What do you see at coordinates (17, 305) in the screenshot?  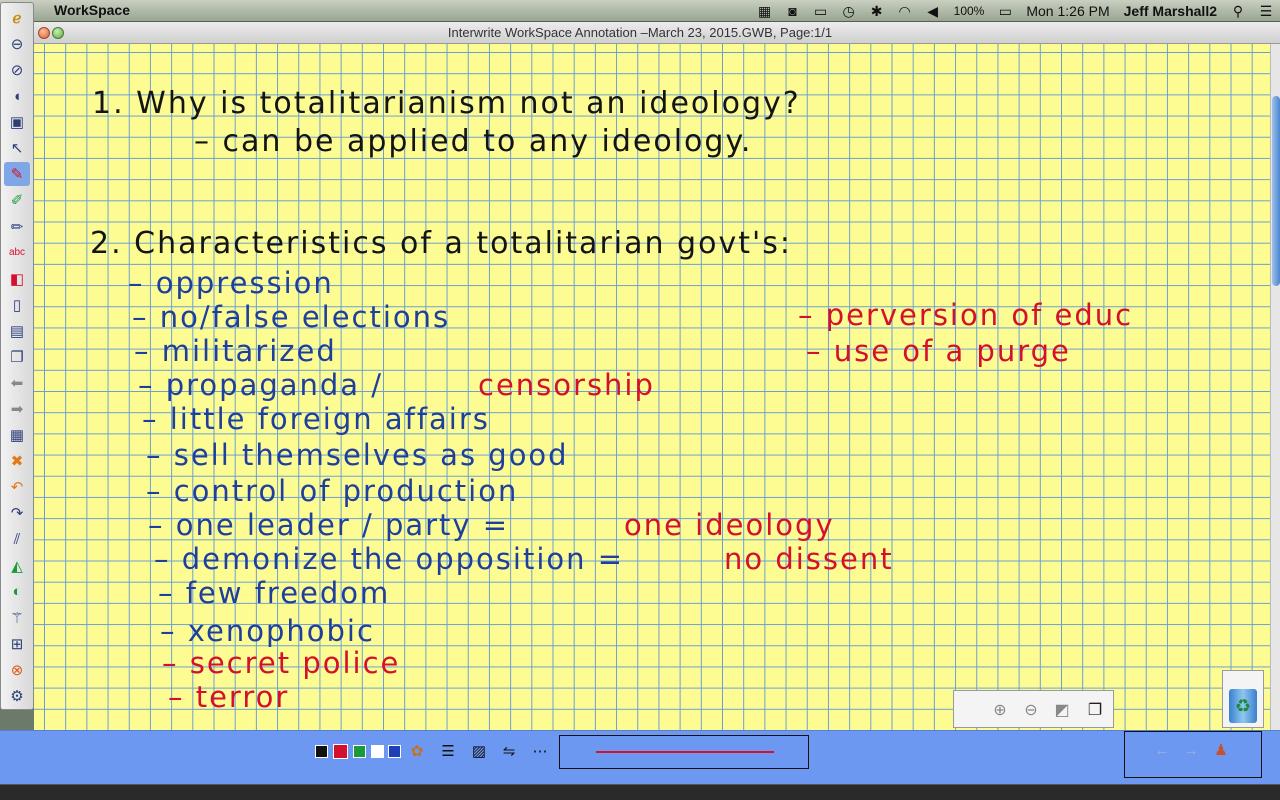 I see `new-page-icon: ▯` at bounding box center [17, 305].